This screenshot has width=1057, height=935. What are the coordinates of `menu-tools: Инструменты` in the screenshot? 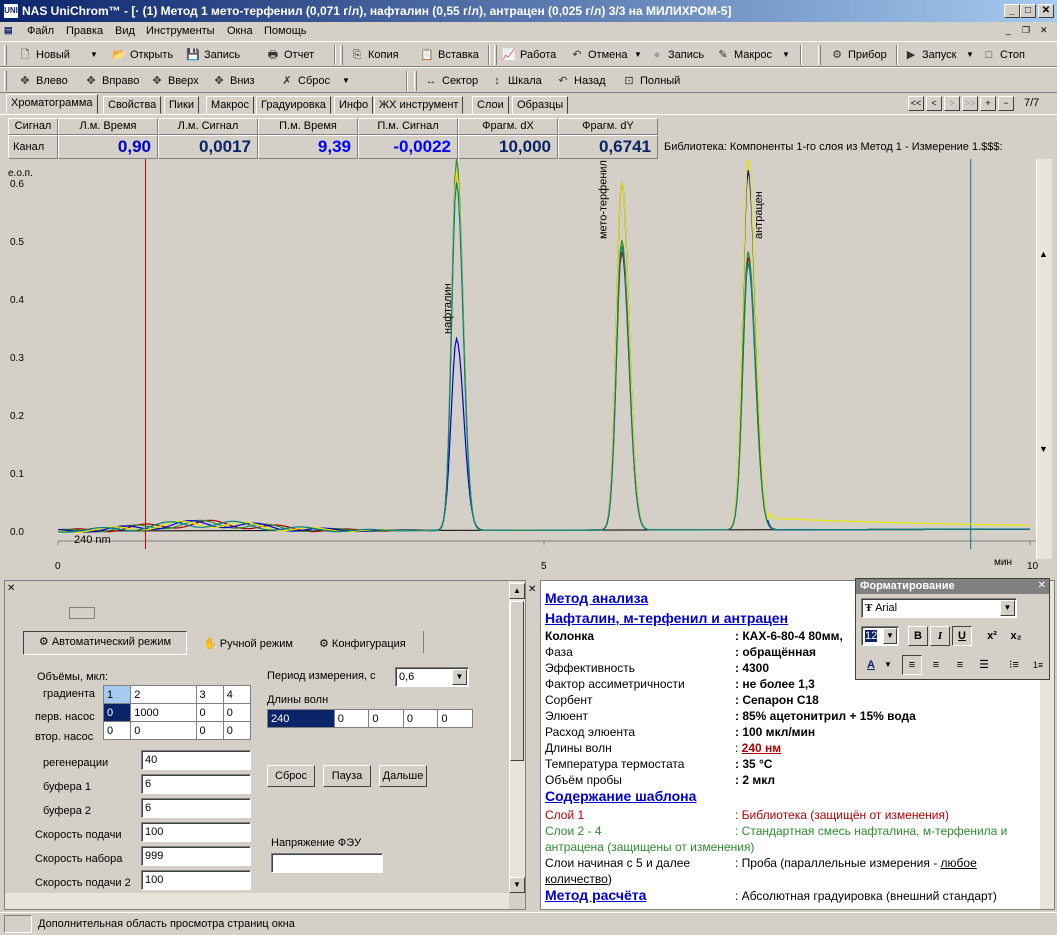 It's located at (180, 31).